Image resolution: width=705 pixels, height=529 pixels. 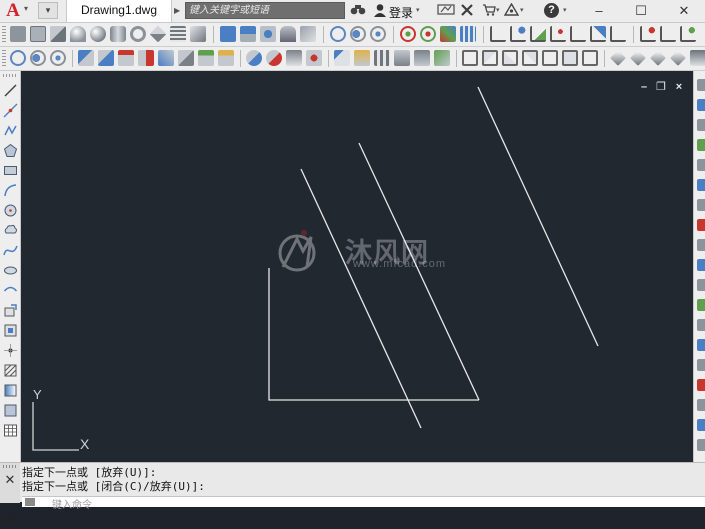 I want to click on presspull-icon, so click(x=198, y=34).